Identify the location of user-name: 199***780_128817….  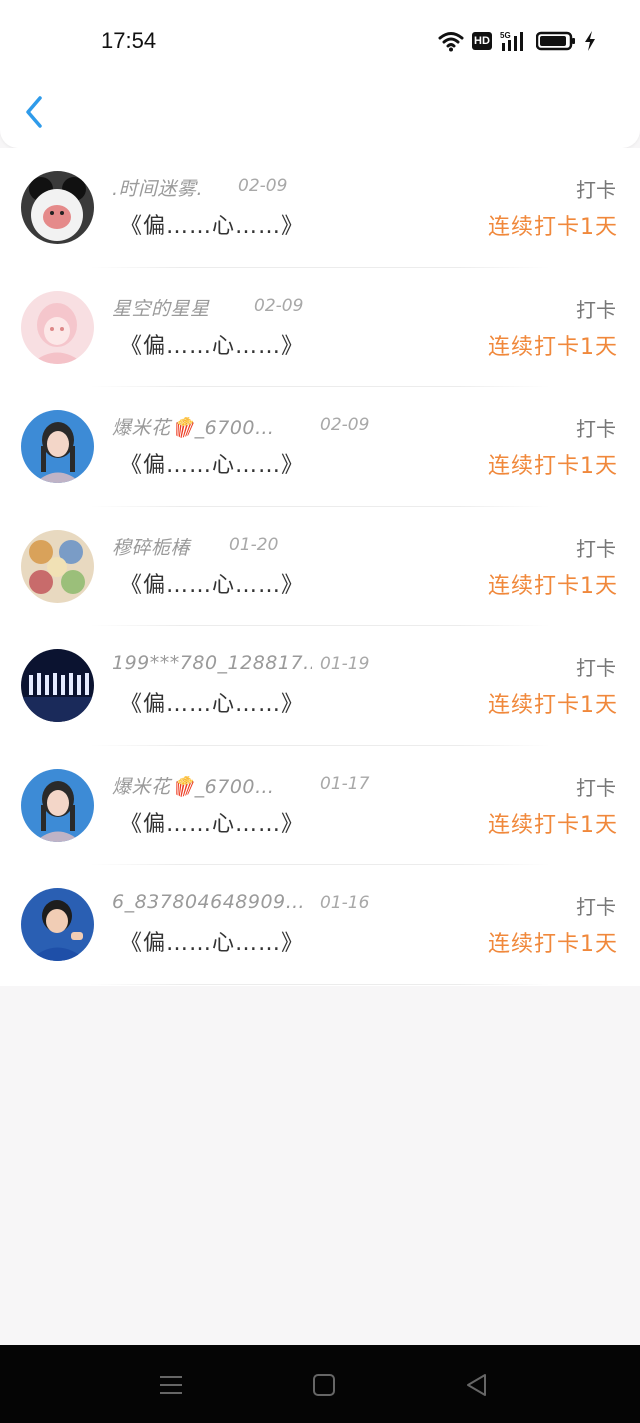
(212, 663).